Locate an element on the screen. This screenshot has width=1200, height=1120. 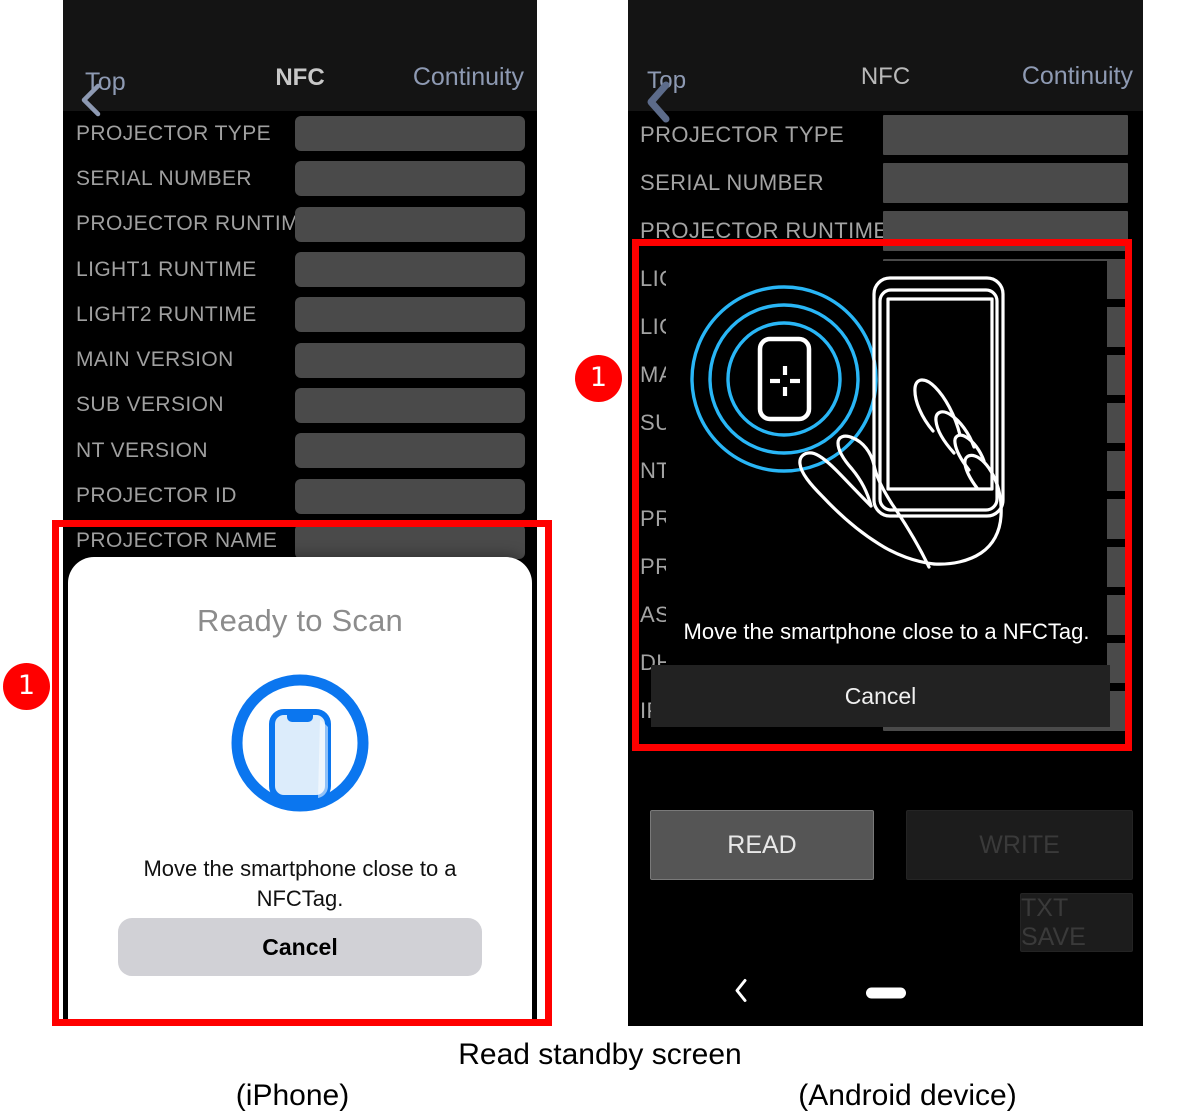
form-row-label: LIGHT1 RUNTIME is located at coordinates (166, 269).